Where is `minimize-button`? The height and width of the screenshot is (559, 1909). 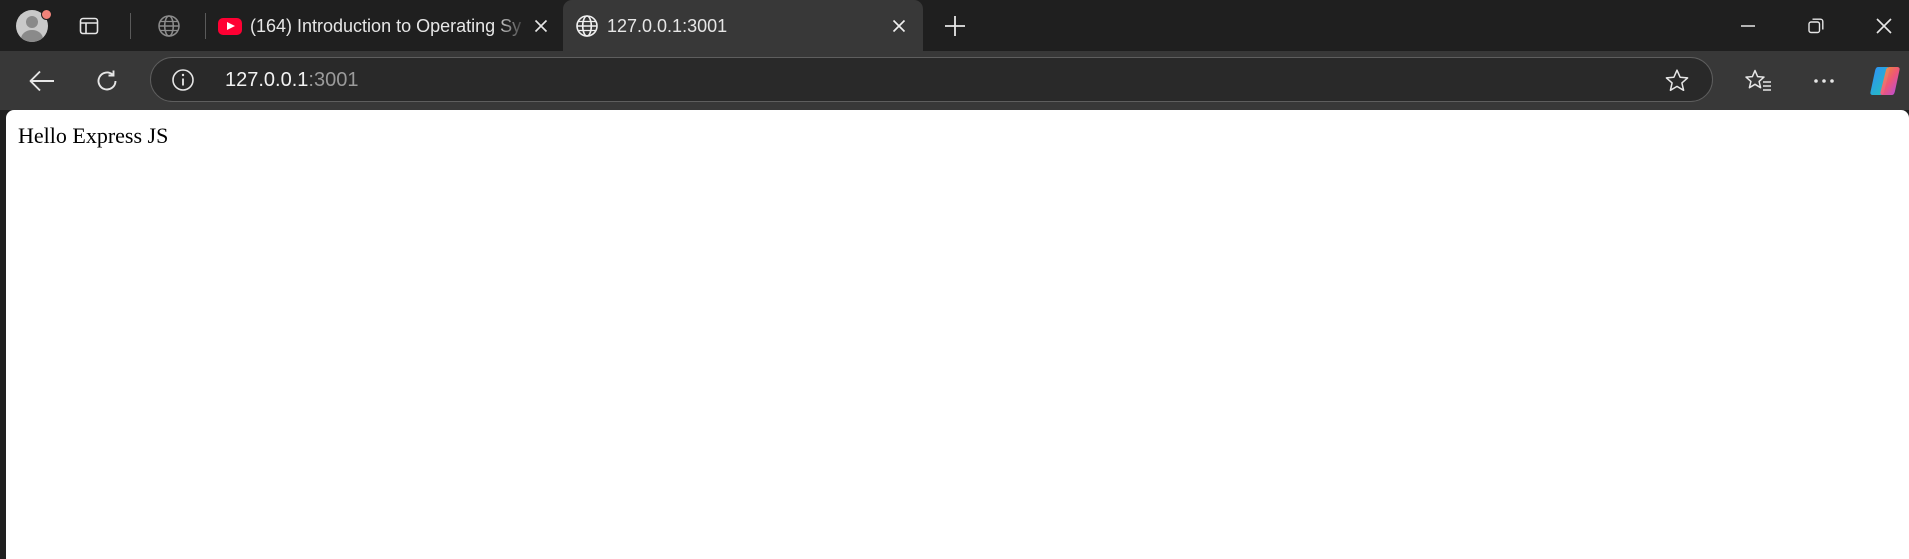 minimize-button is located at coordinates (1748, 25).